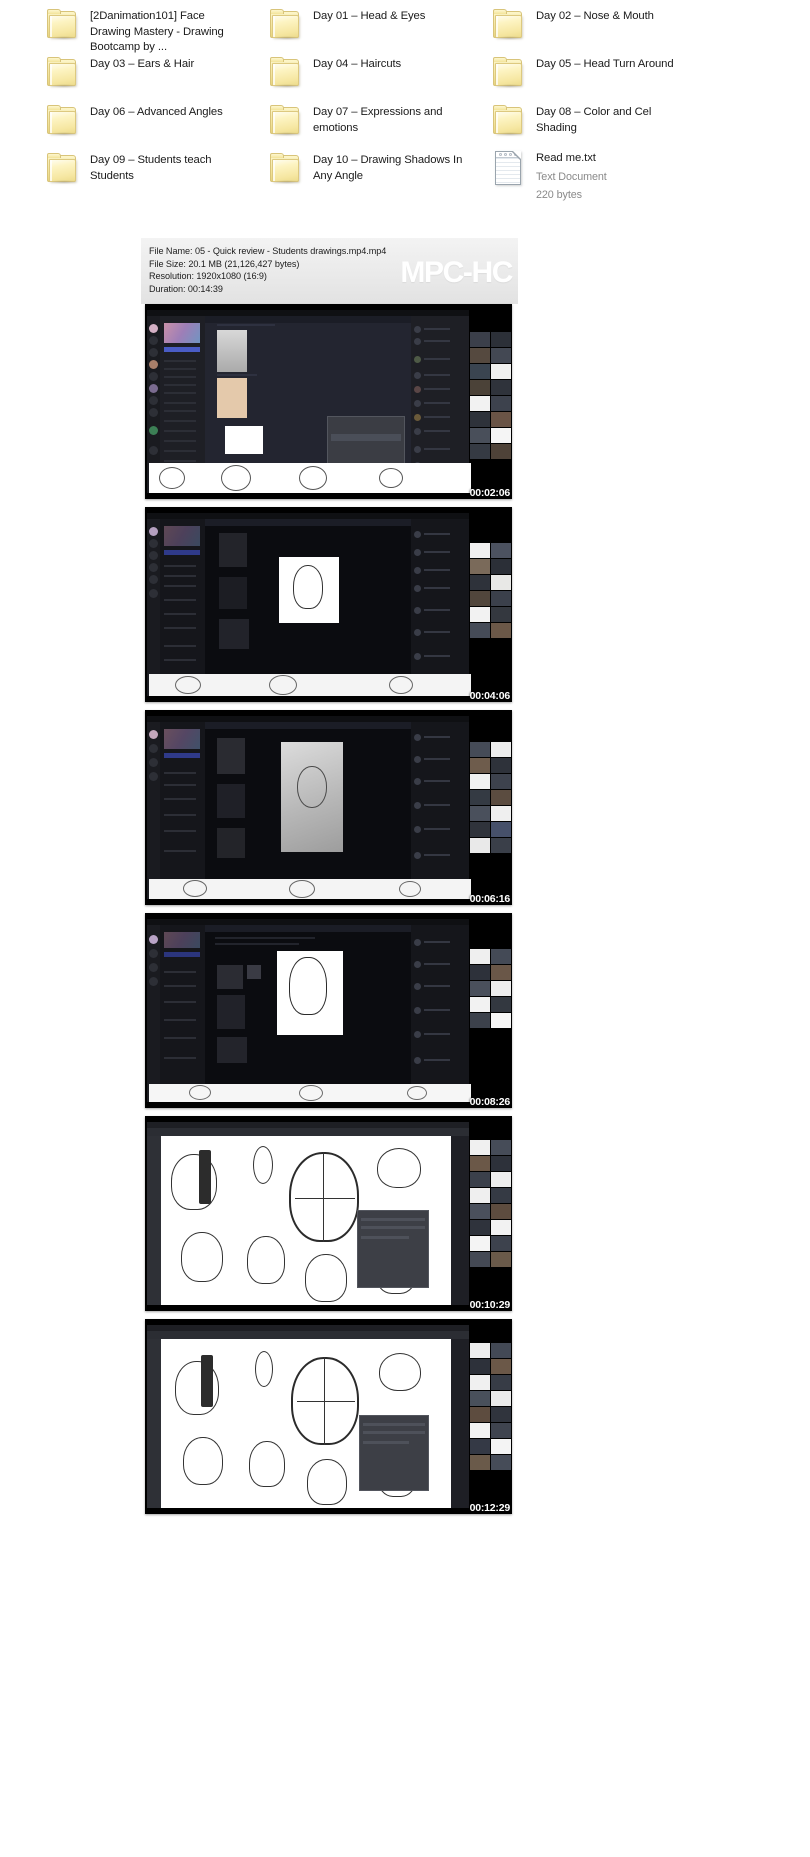 This screenshot has width=810, height=1857. Describe the element at coordinates (151, 168) in the screenshot. I see `file-item-label: Day 09 – Students teach Students` at that location.